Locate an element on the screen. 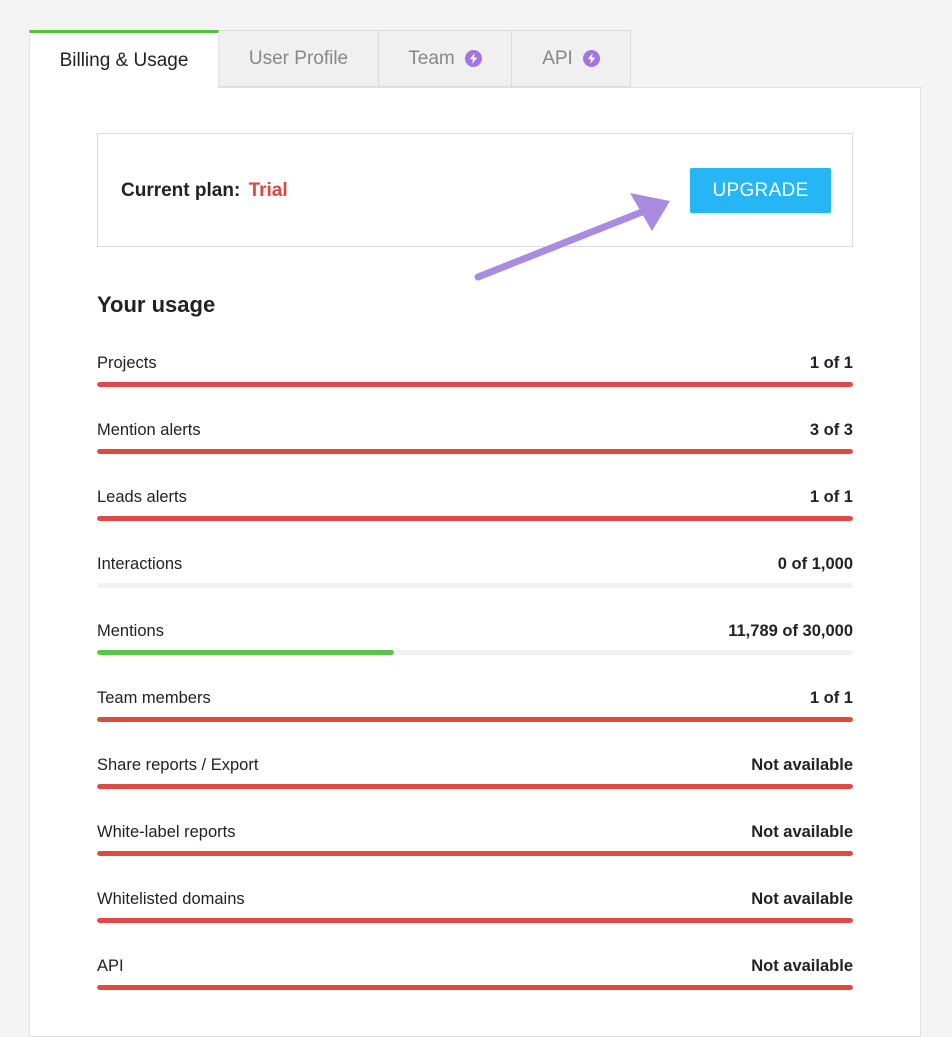 Image resolution: width=952 pixels, height=1037 pixels. usage-row: Interactions 0 of 1,000 is located at coordinates (475, 586).